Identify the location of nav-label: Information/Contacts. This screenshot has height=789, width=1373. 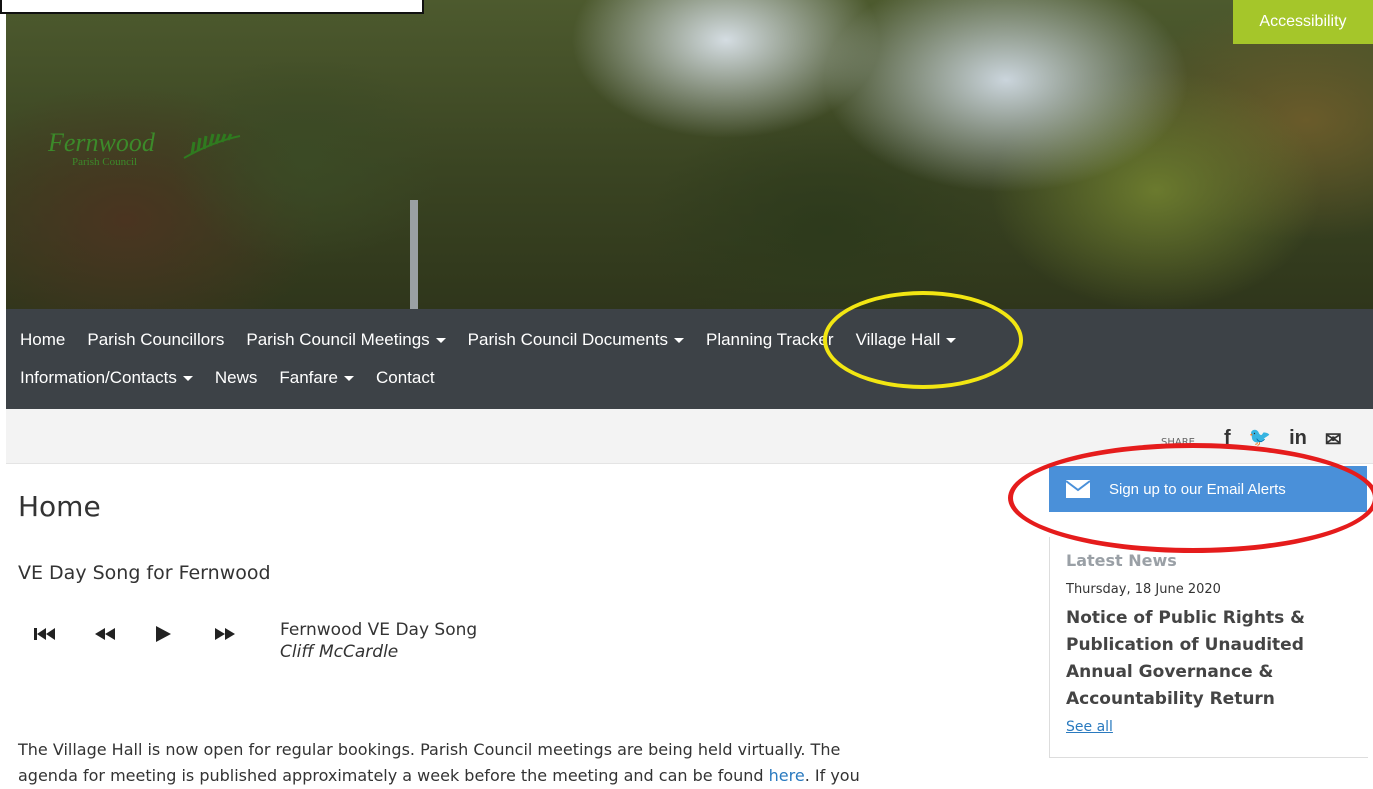
(98, 377).